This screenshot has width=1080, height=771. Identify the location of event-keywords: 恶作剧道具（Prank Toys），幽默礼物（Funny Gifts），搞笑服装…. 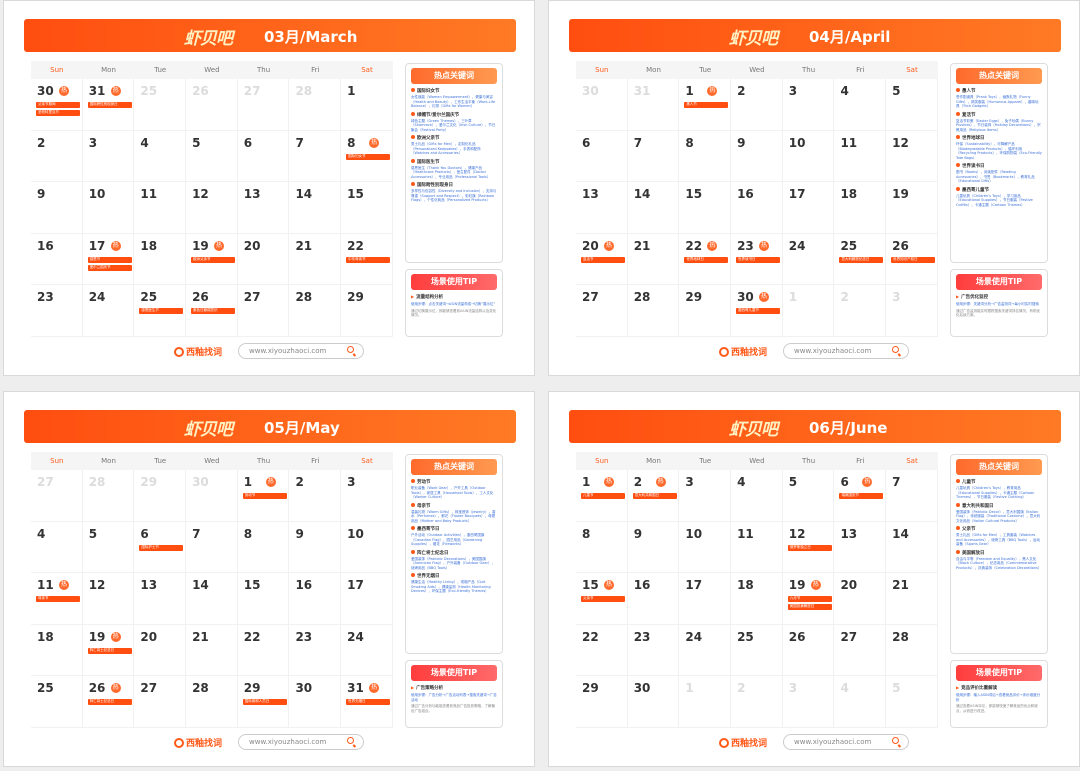
(999, 102).